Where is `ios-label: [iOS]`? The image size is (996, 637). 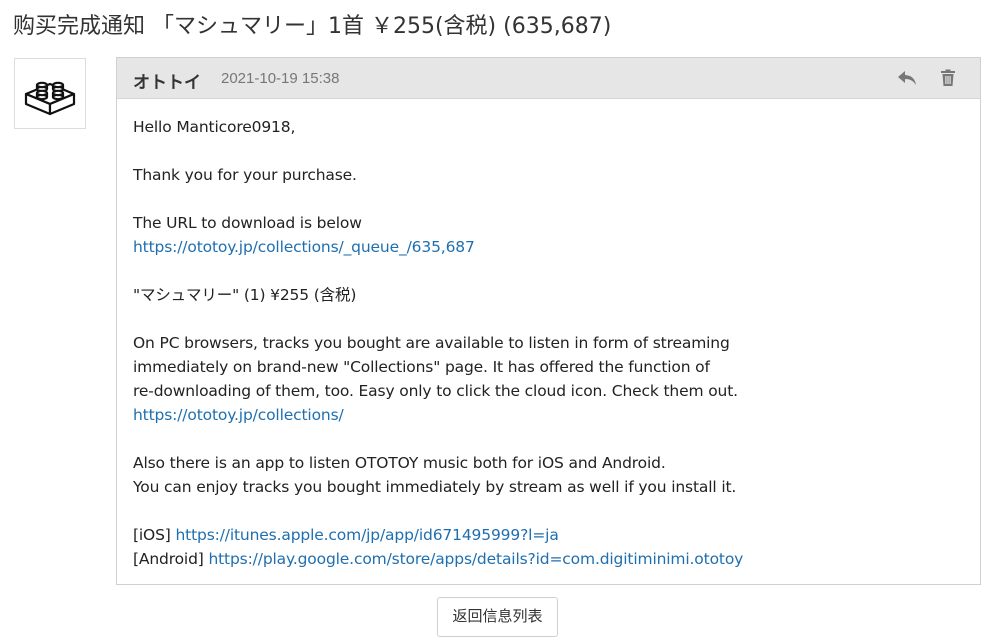
ios-label: [iOS] is located at coordinates (152, 535).